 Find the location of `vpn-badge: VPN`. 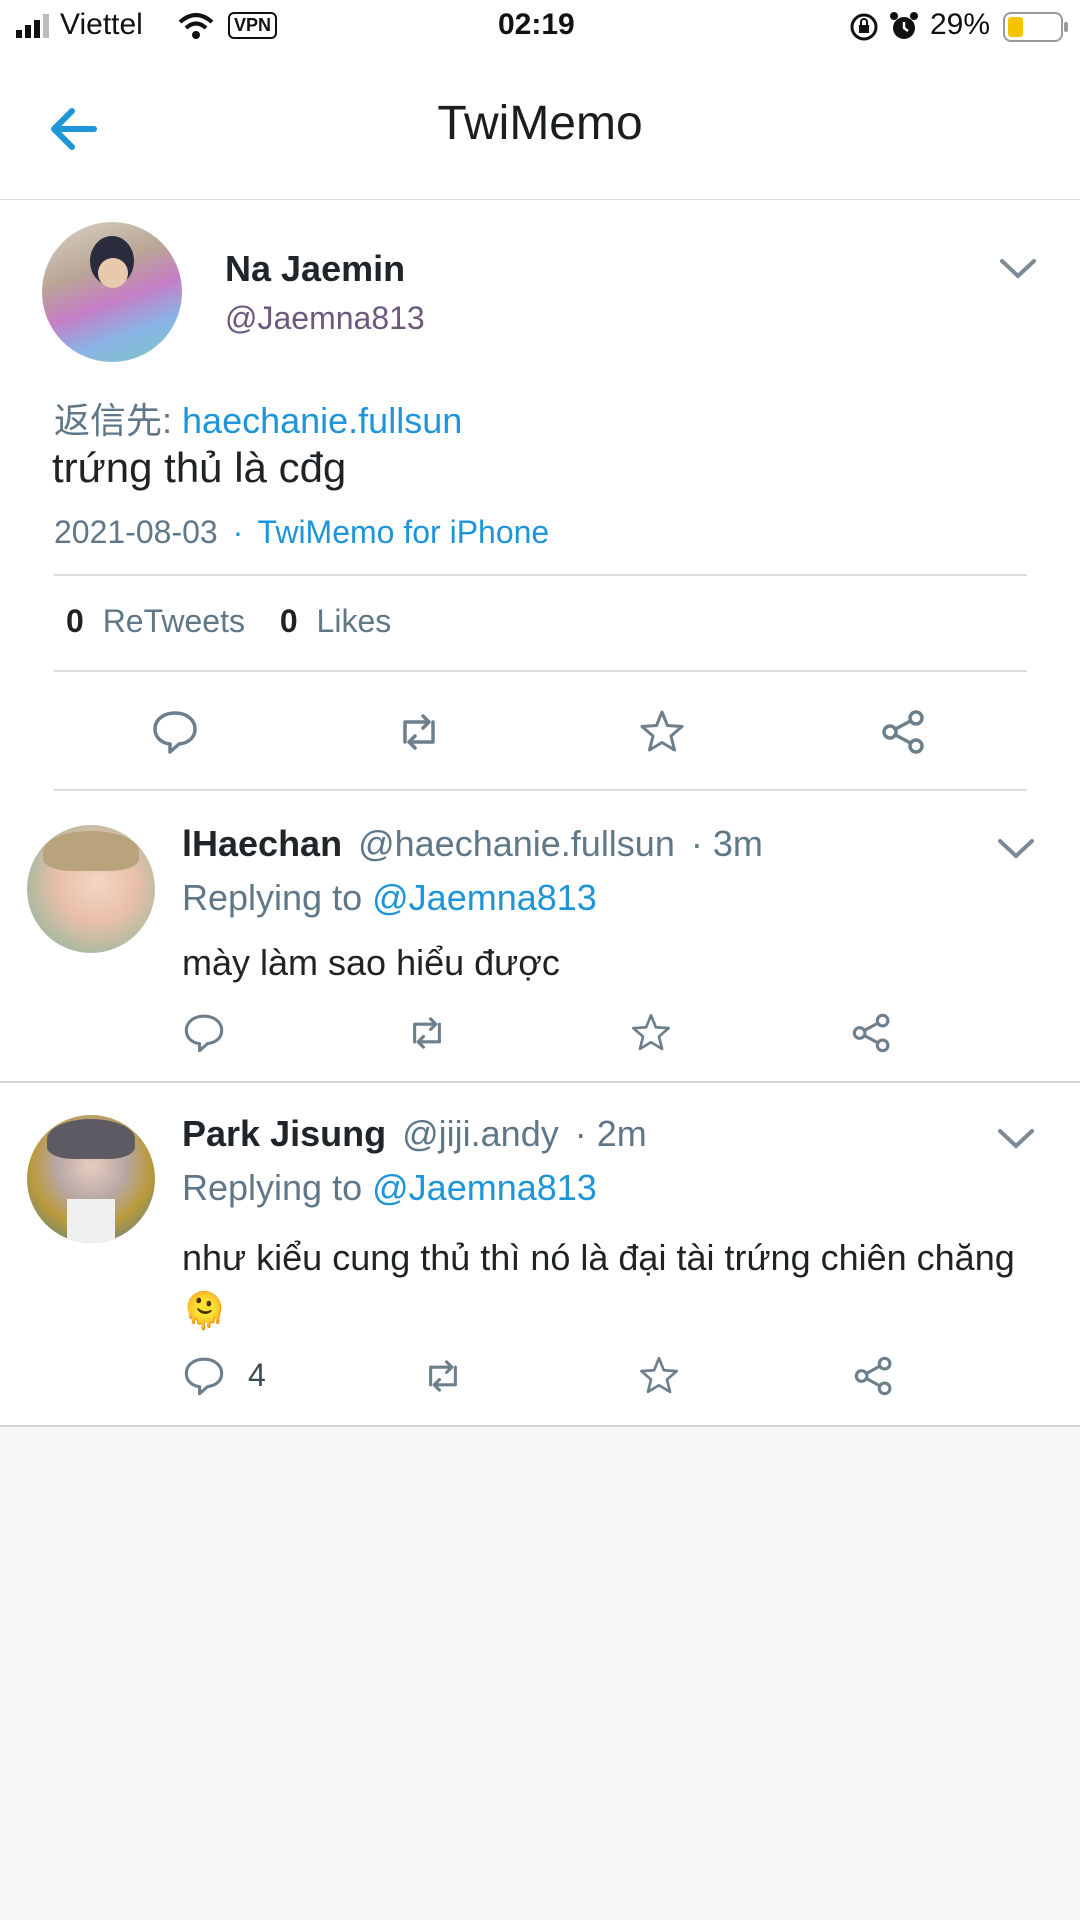

vpn-badge: VPN is located at coordinates (253, 25).